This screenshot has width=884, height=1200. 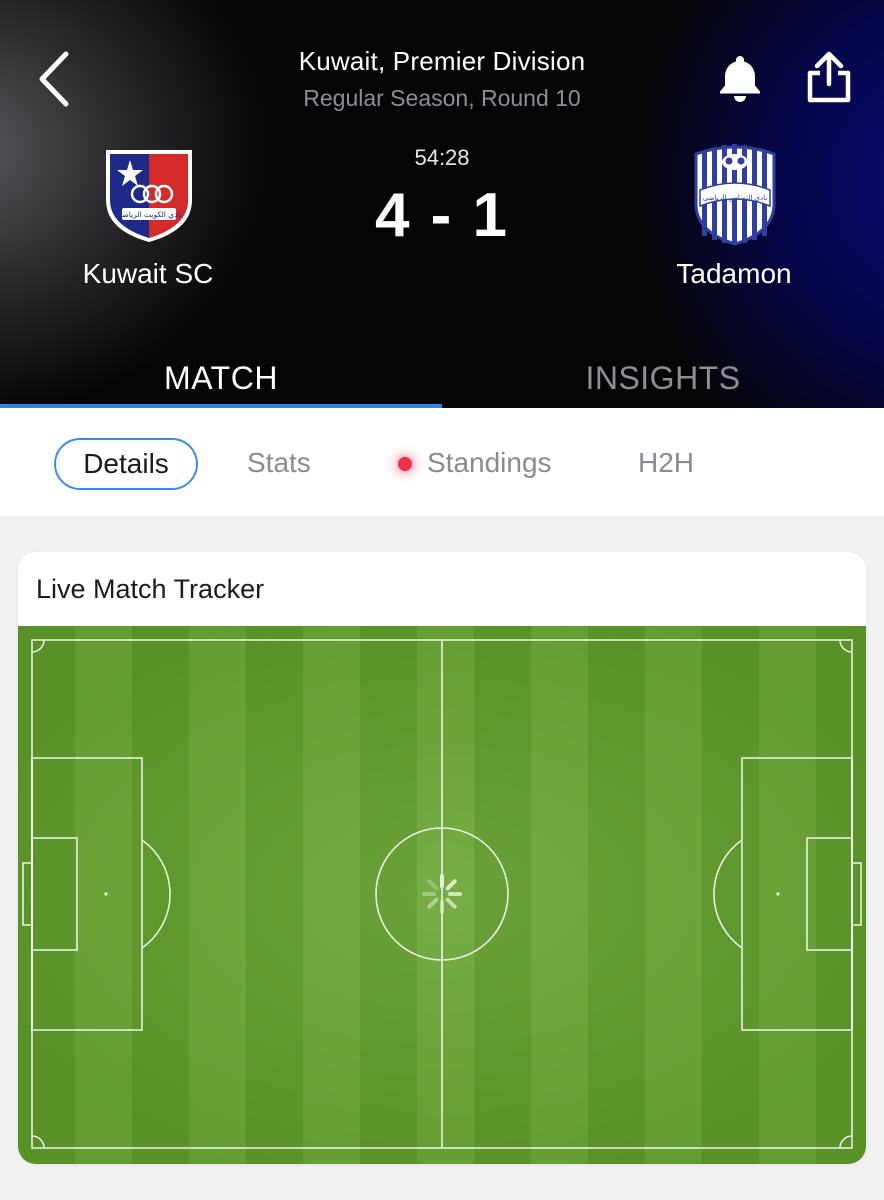 What do you see at coordinates (405, 464) in the screenshot?
I see `live-indicator-dot` at bounding box center [405, 464].